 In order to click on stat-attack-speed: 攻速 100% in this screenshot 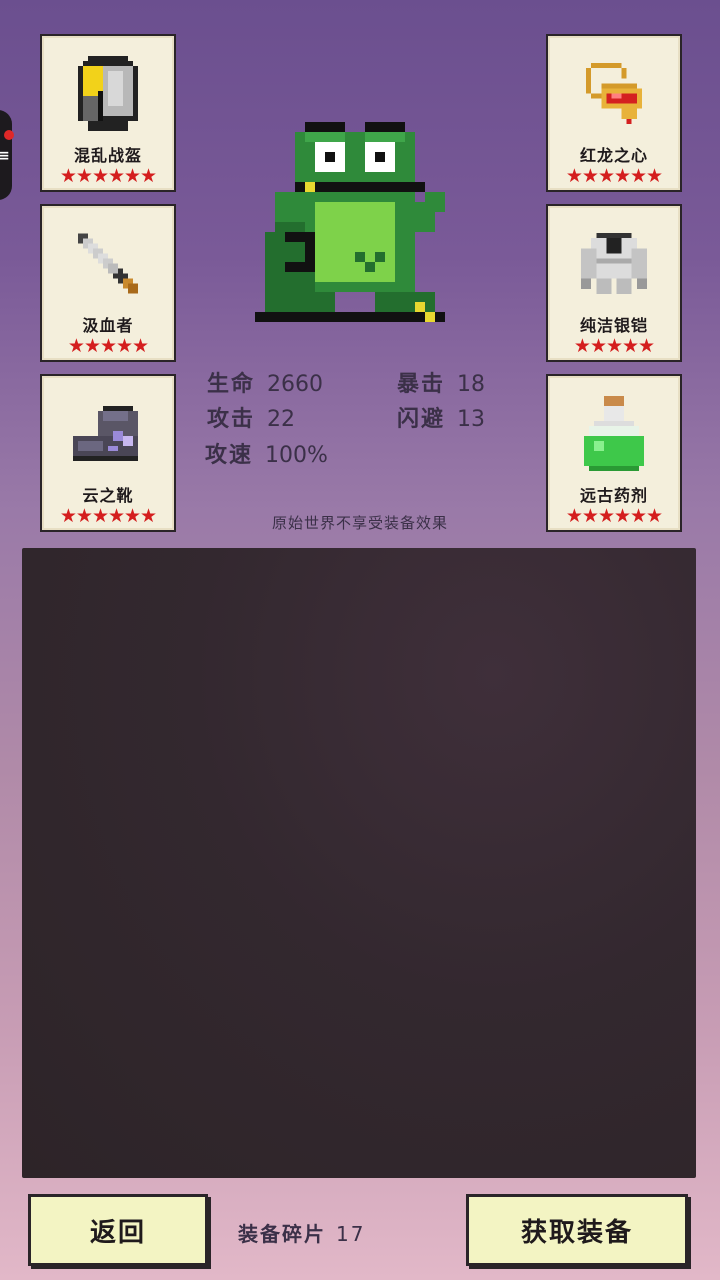, I will do `click(266, 453)`.